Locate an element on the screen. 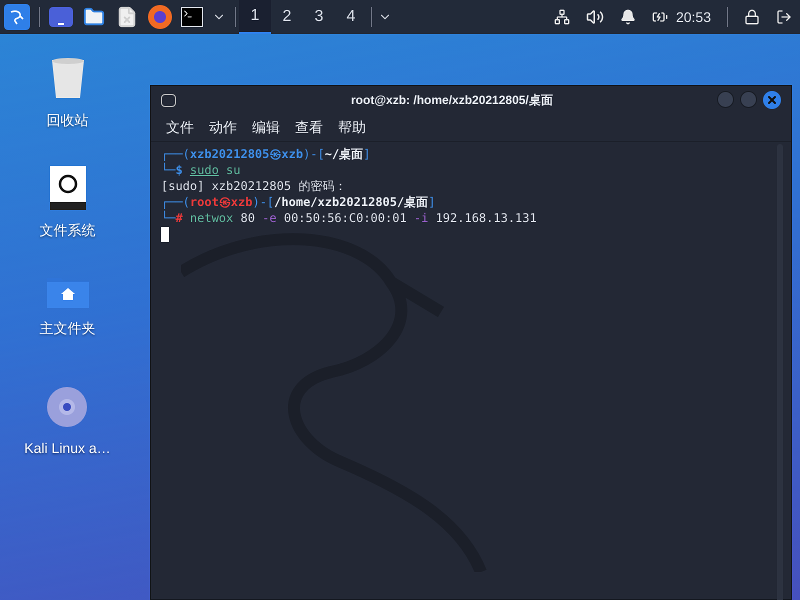 The image size is (800, 600). workspace-tab: 2 is located at coordinates (287, 17).